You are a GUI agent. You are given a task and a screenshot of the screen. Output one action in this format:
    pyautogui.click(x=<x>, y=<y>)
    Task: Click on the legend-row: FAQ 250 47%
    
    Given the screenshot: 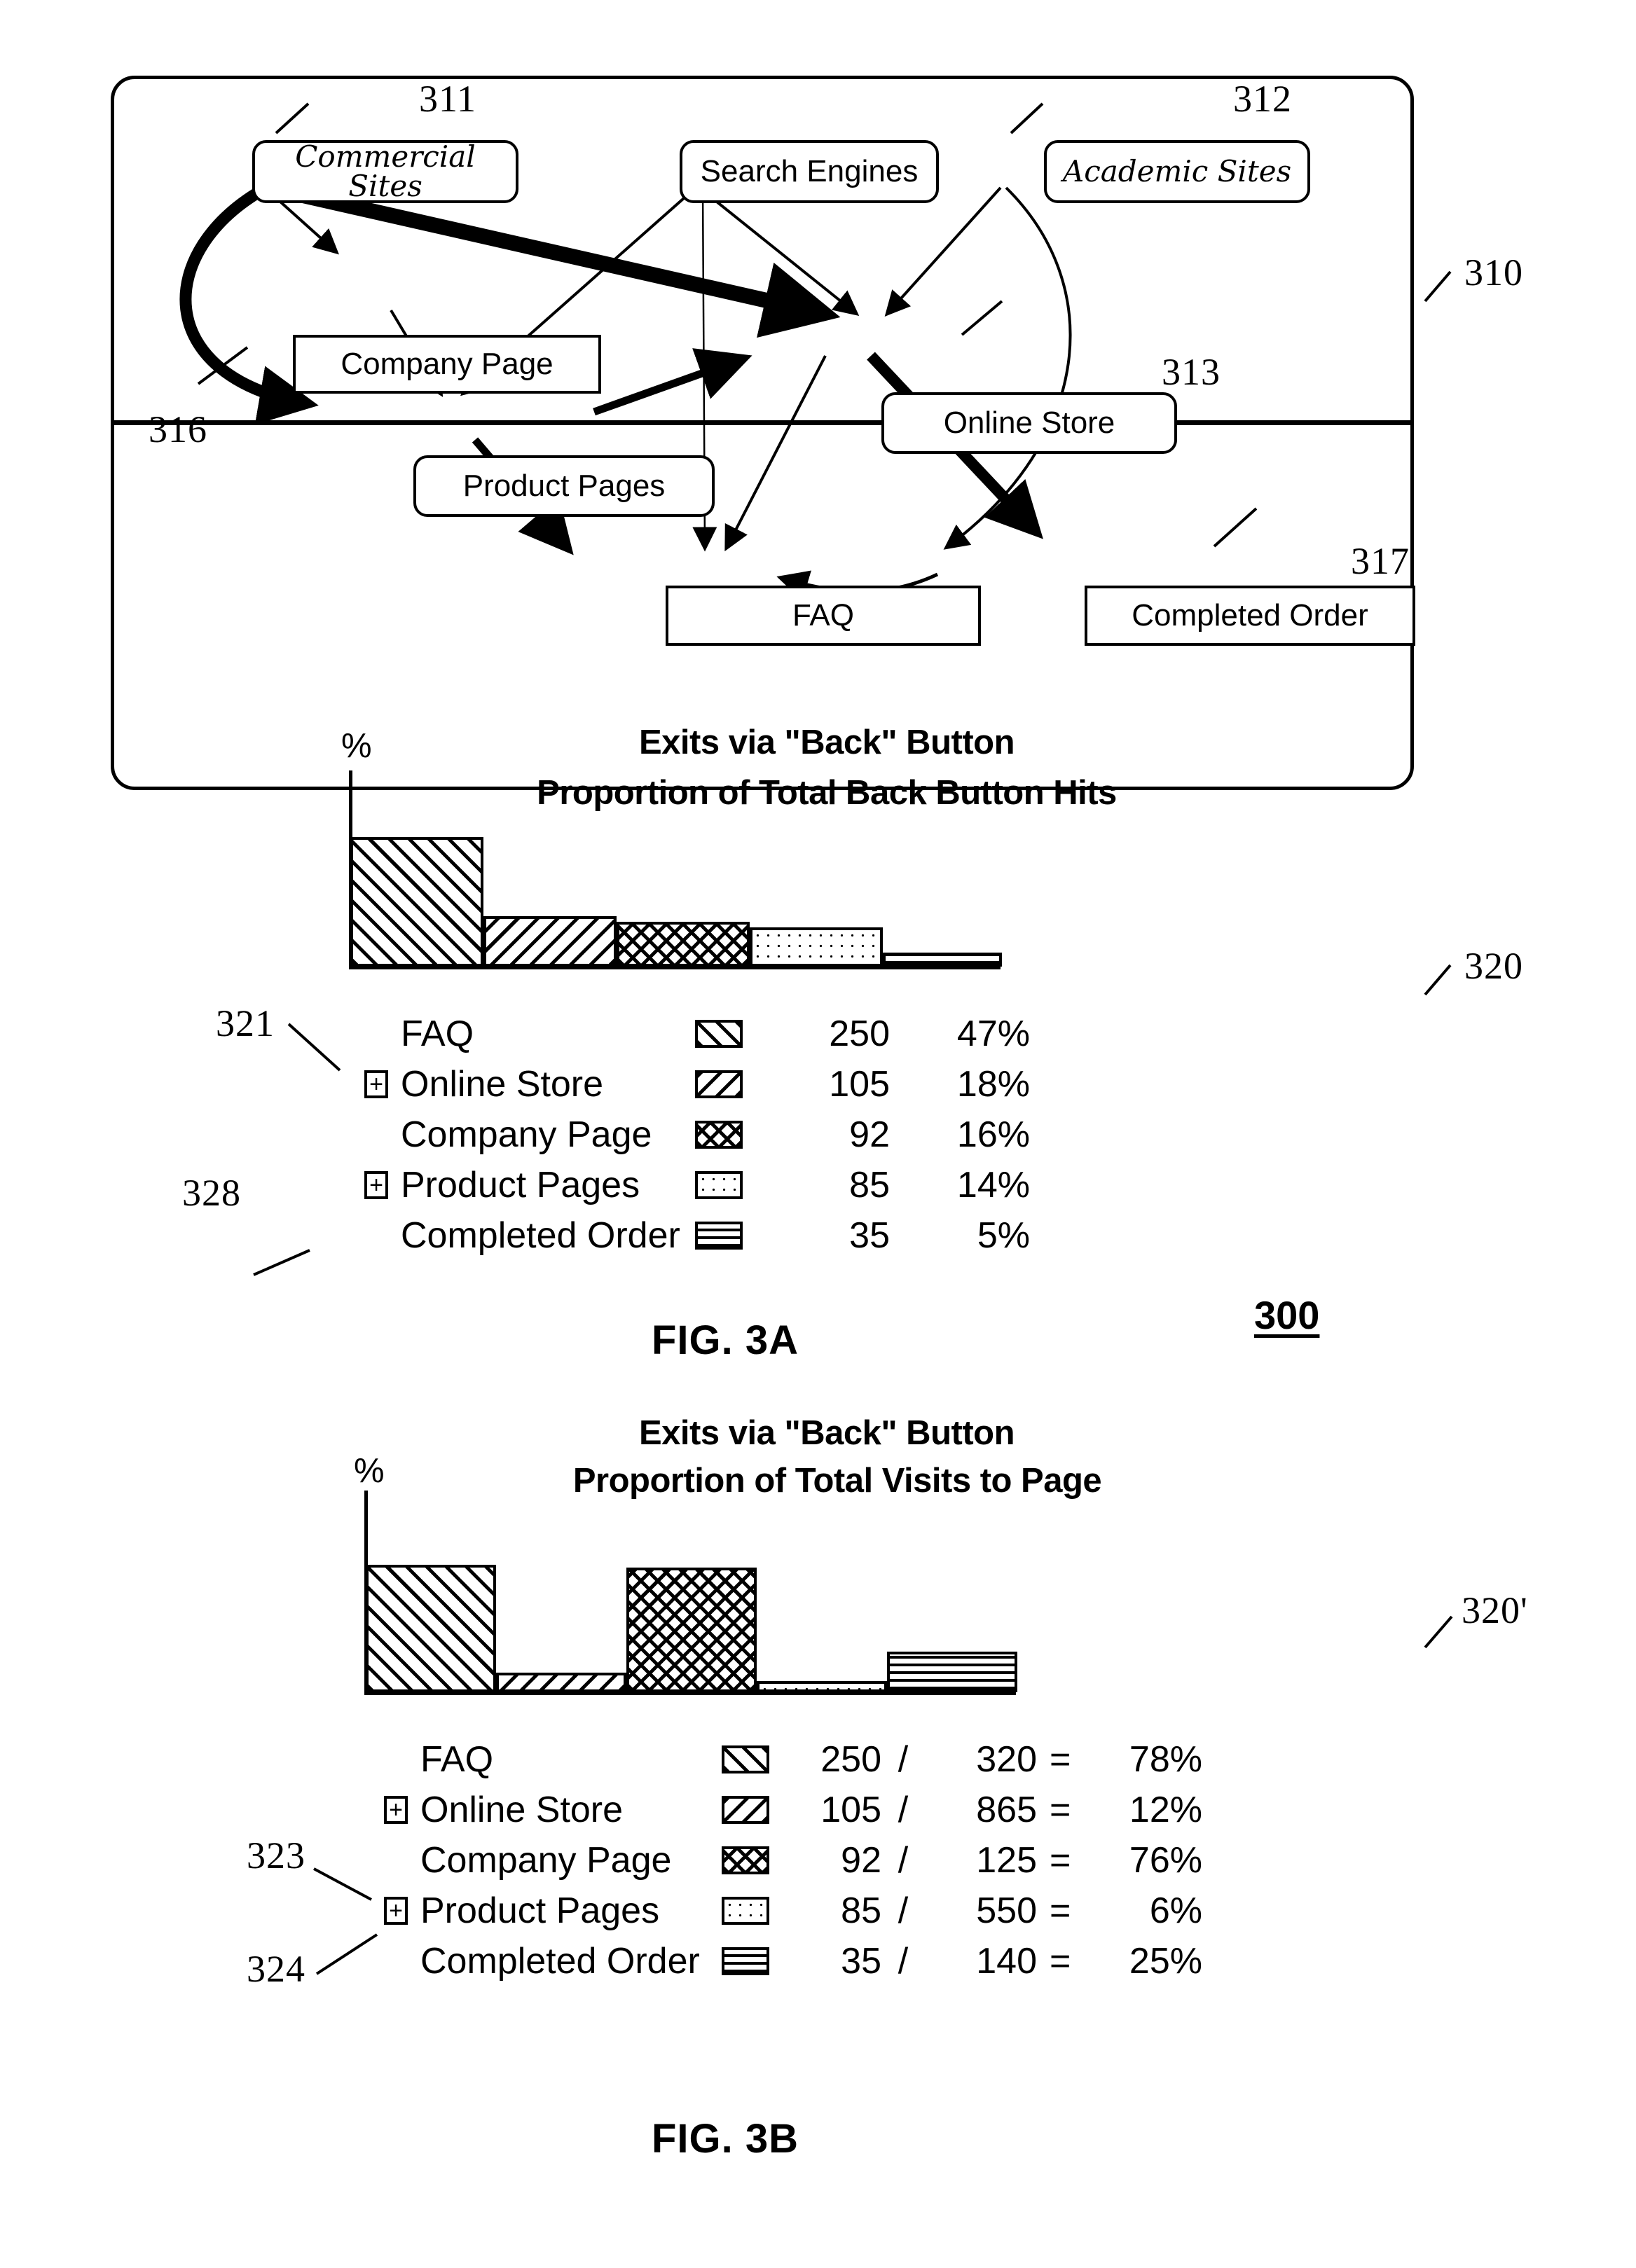 What is the action you would take?
    pyautogui.click(x=756, y=1034)
    